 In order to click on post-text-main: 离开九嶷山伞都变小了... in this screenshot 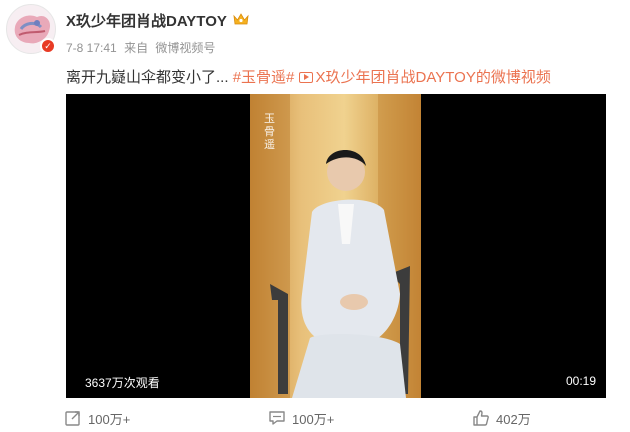, I will do `click(147, 77)`.